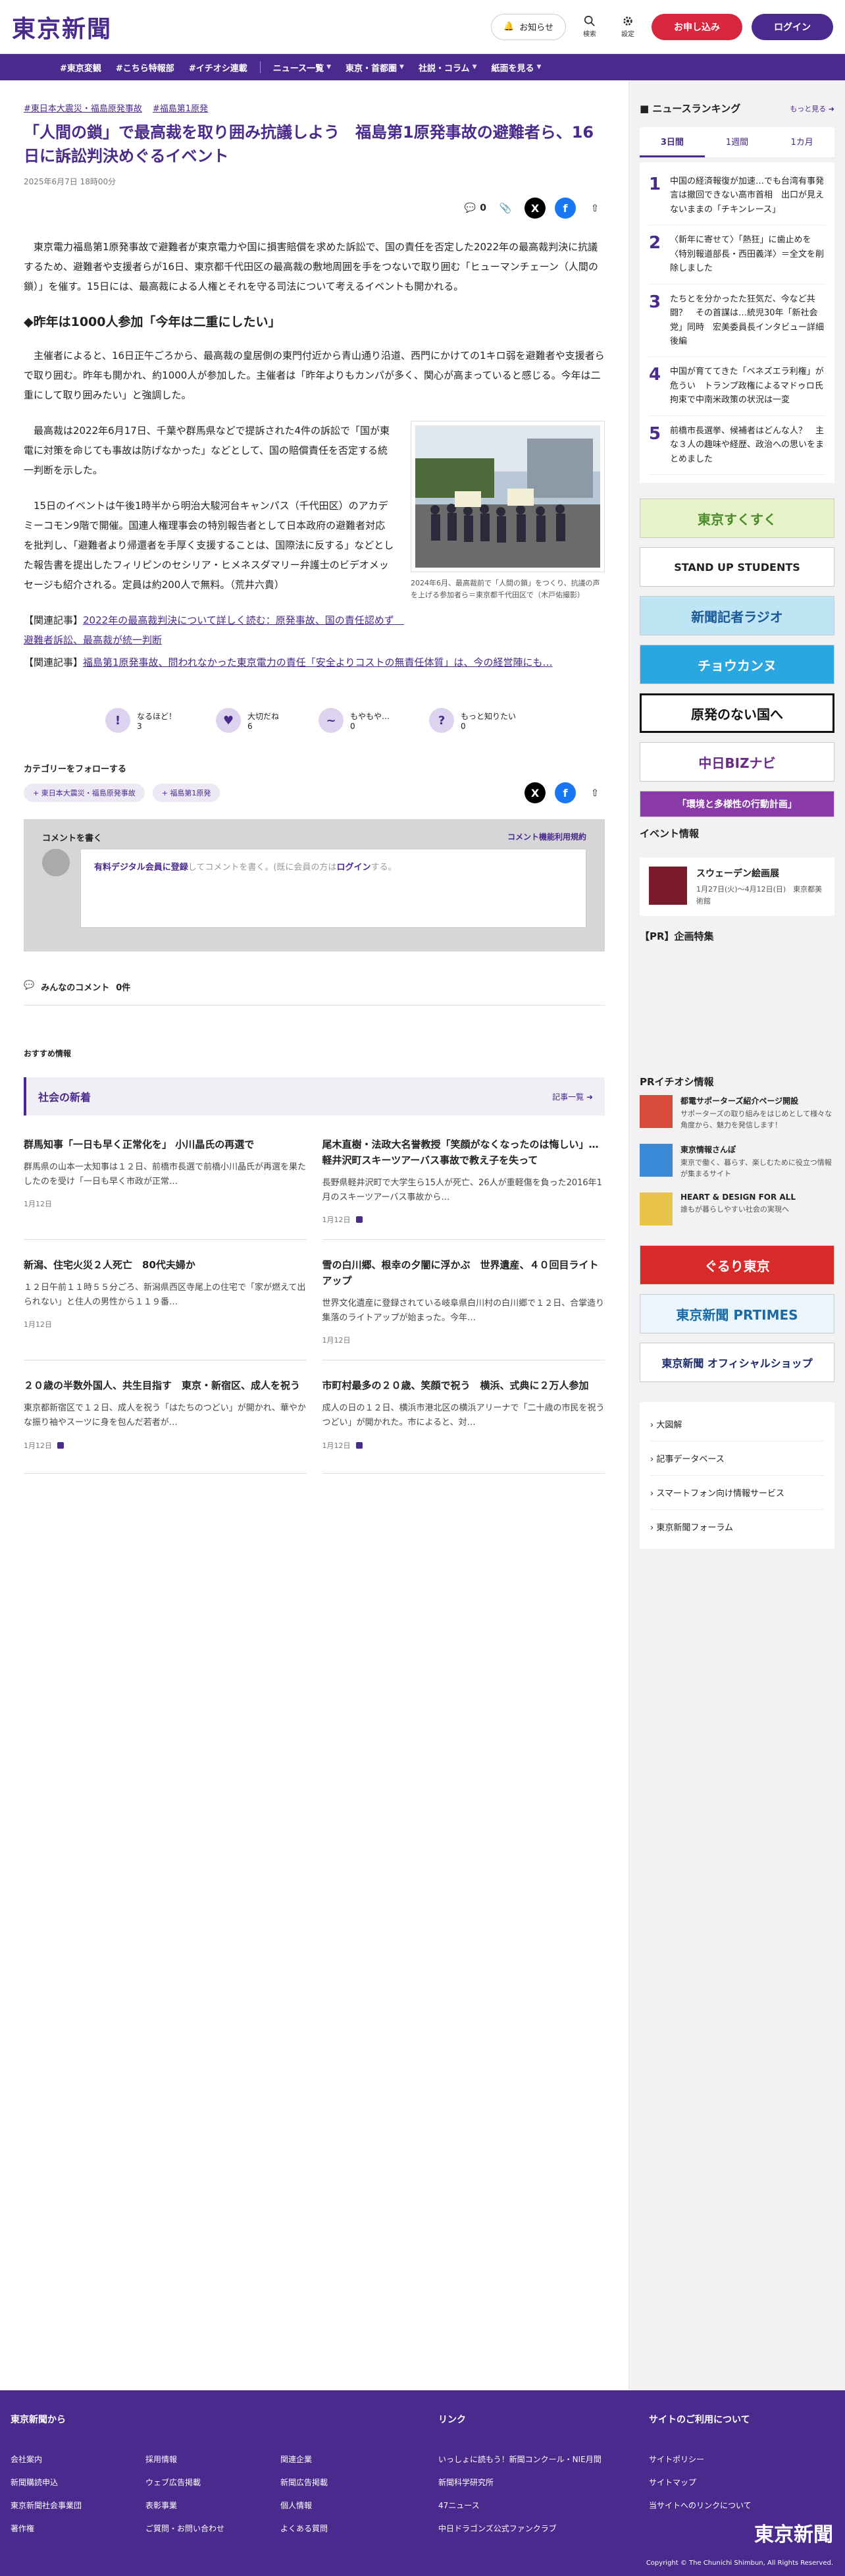  I want to click on pr-item-desc: 誰もが暮らしやすい社会の実現へ, so click(735, 1209).